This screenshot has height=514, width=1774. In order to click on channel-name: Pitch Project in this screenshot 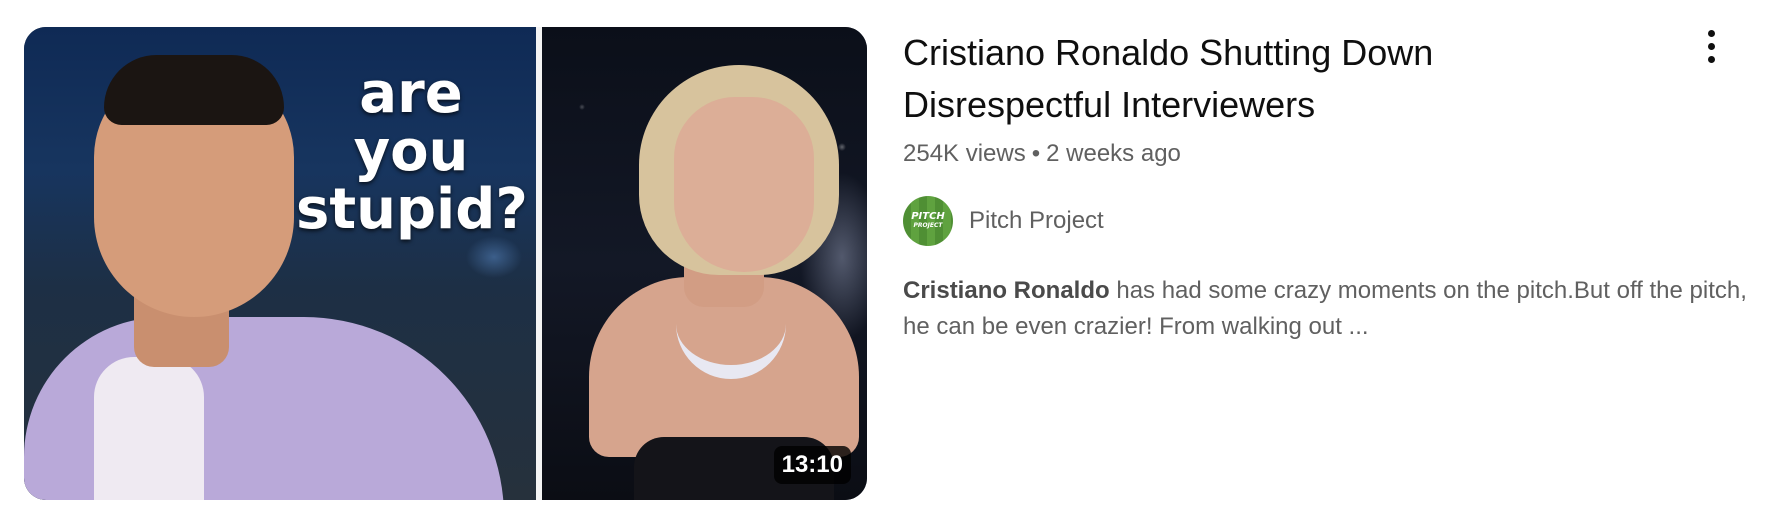, I will do `click(1036, 221)`.